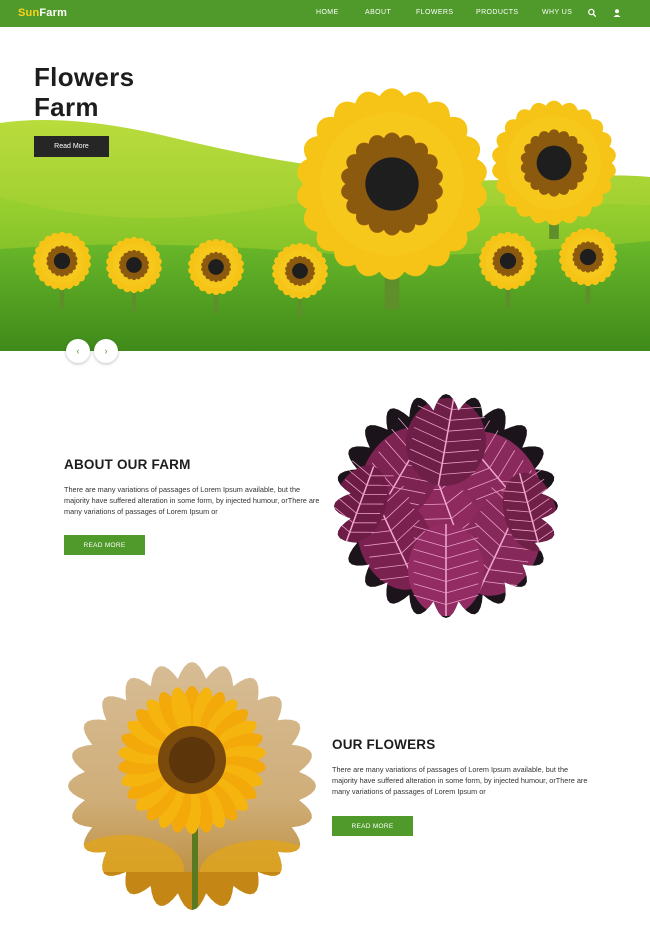 This screenshot has width=650, height=950. What do you see at coordinates (53, 13) in the screenshot?
I see `logo-farm-text: Farm` at bounding box center [53, 13].